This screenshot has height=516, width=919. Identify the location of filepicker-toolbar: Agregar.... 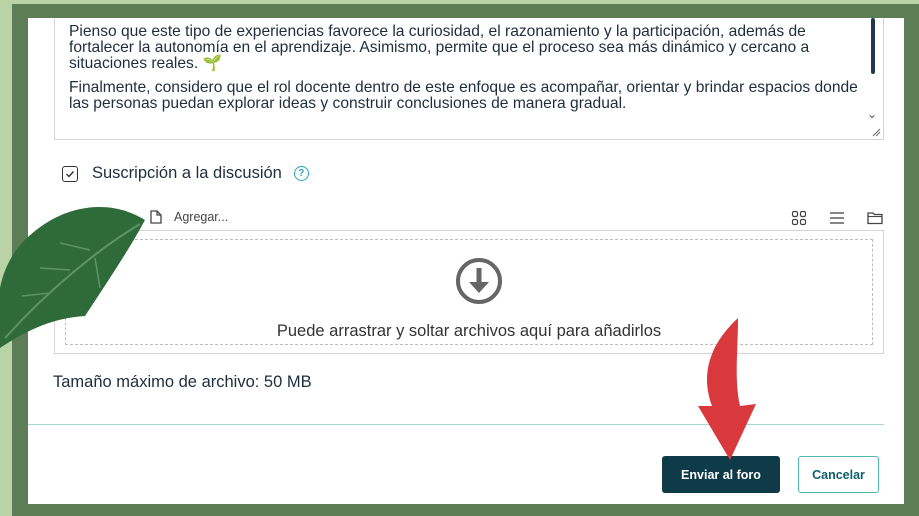
(469, 220).